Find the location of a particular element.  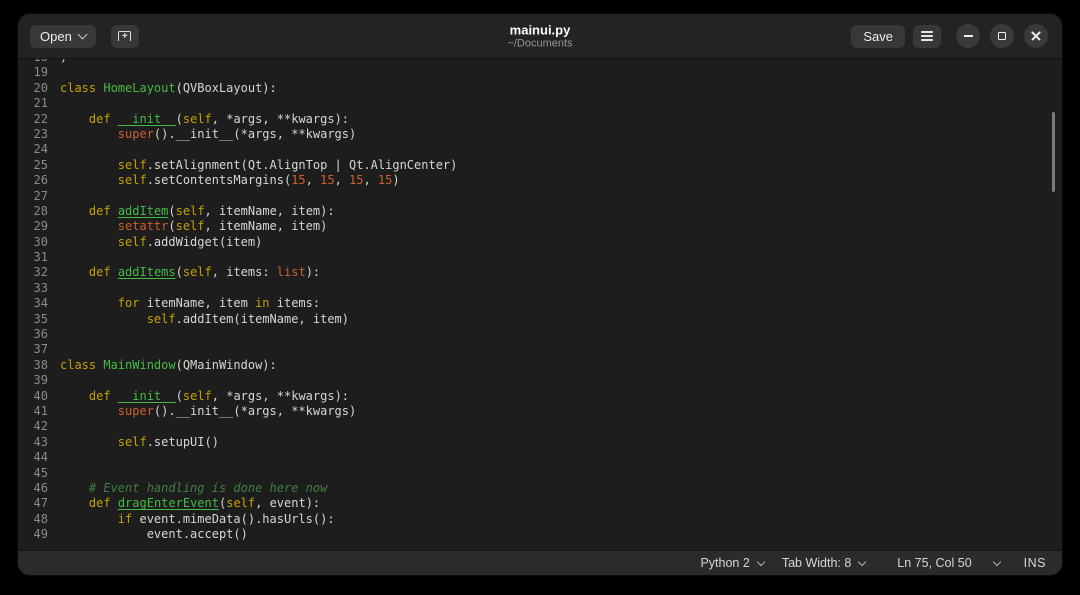

cursor-position-button: Ln 75, Col 50 is located at coordinates (934, 563).